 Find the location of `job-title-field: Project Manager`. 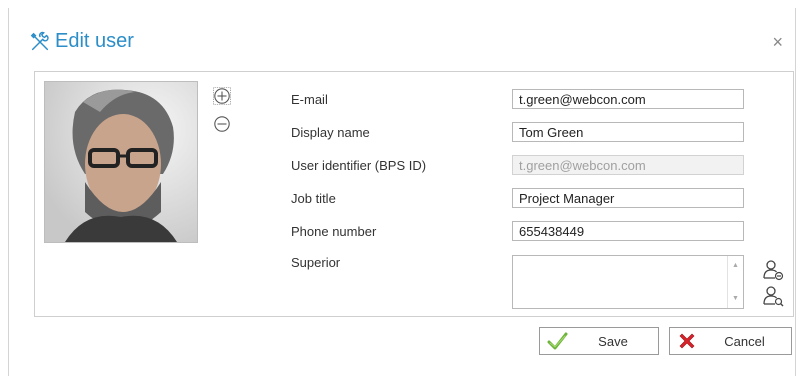

job-title-field: Project Manager is located at coordinates (628, 198).